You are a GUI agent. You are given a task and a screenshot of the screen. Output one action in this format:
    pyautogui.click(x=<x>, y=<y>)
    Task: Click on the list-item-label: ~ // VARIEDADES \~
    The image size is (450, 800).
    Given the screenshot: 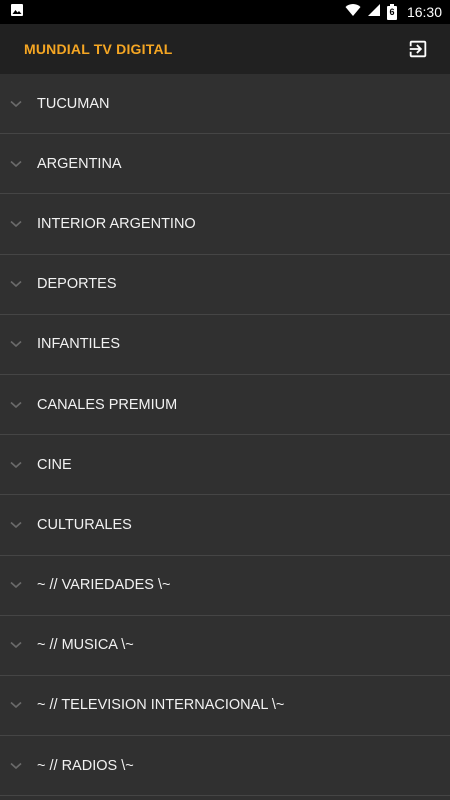 What is the action you would take?
    pyautogui.click(x=104, y=585)
    